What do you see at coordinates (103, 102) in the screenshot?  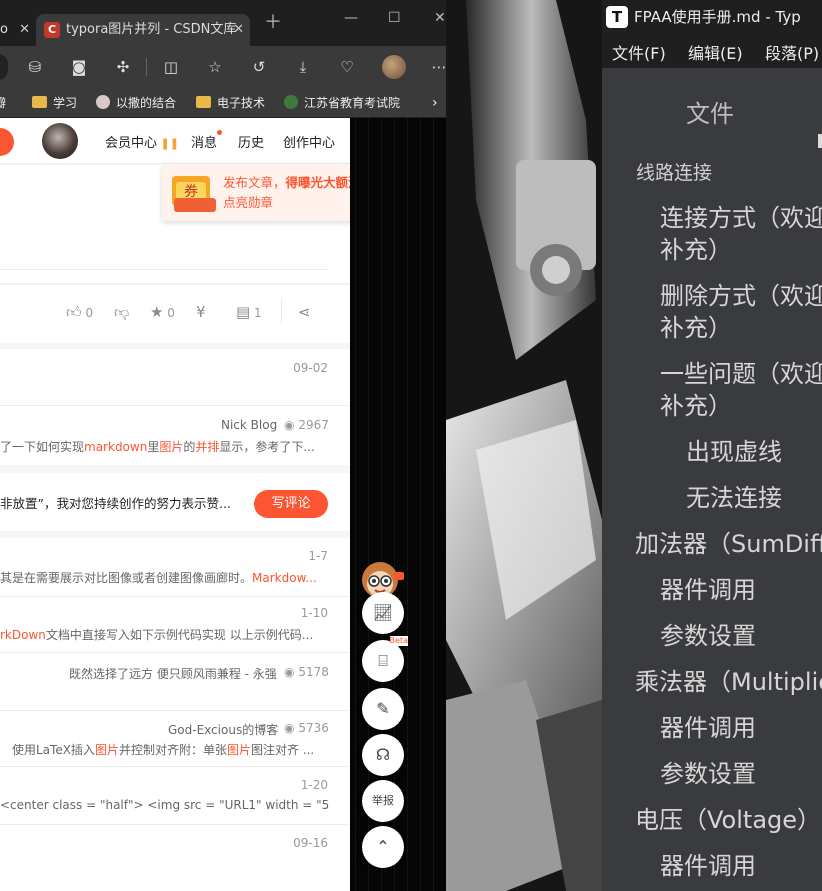 I see `isaac-icon` at bounding box center [103, 102].